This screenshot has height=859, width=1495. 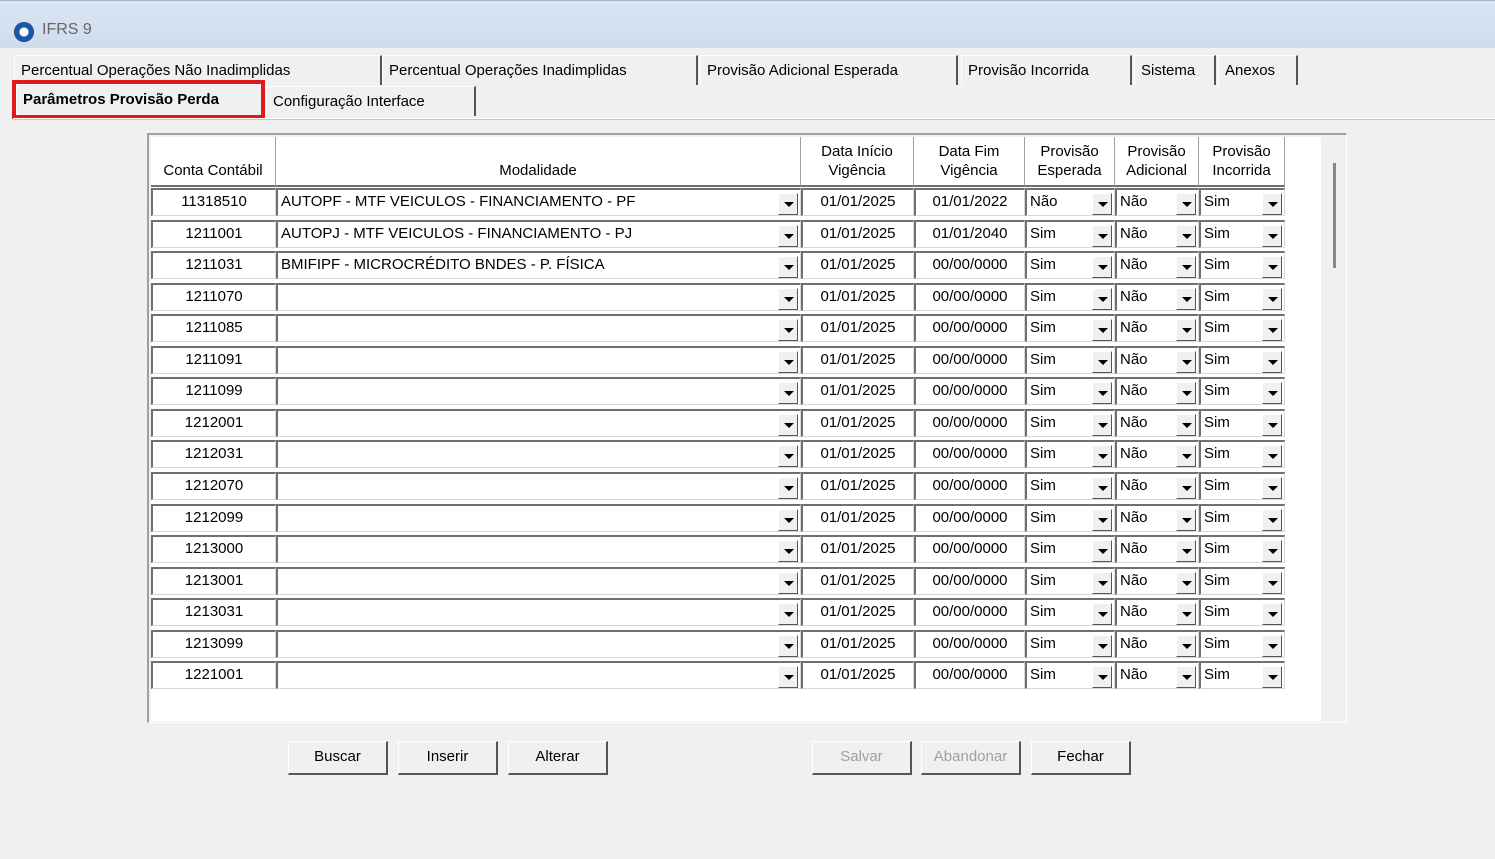 I want to click on salvar-button: Salvar, so click(x=862, y=758).